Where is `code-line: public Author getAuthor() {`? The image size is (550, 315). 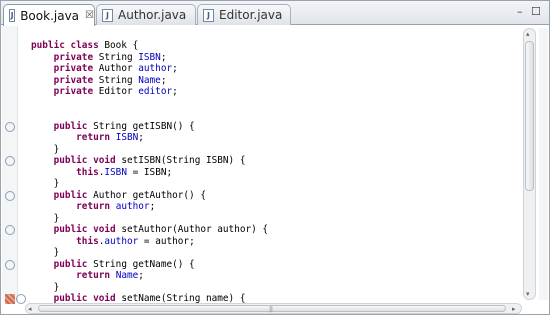 code-line: public Author getAuthor() { is located at coordinates (271, 196).